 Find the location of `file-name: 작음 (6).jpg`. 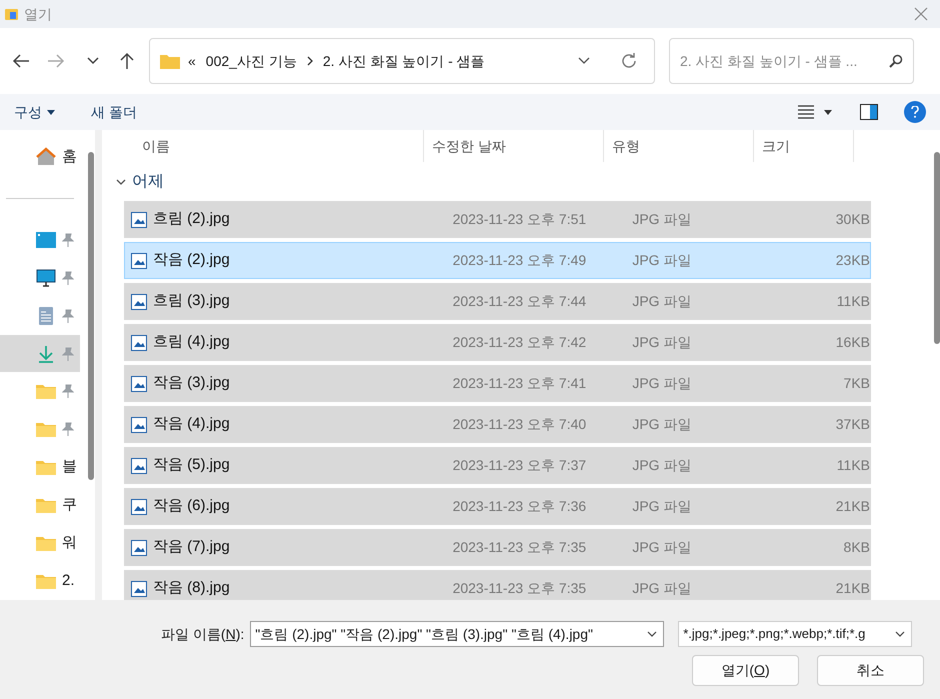

file-name: 작음 (6).jpg is located at coordinates (191, 506).